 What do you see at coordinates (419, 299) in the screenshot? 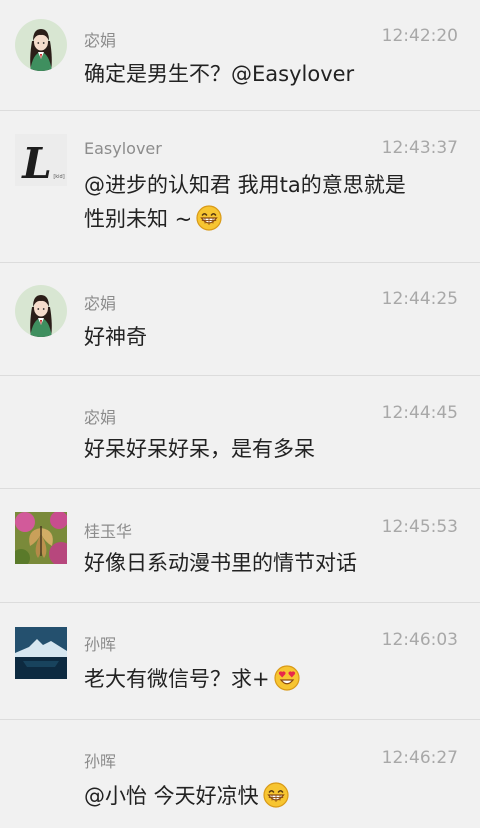
I see `timestamp: 12:44:25` at bounding box center [419, 299].